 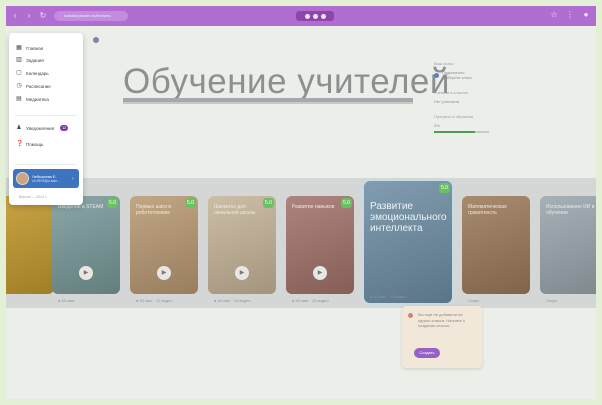 What do you see at coordinates (37, 73) in the screenshot?
I see `menu-item-label: Календарь` at bounding box center [37, 73].